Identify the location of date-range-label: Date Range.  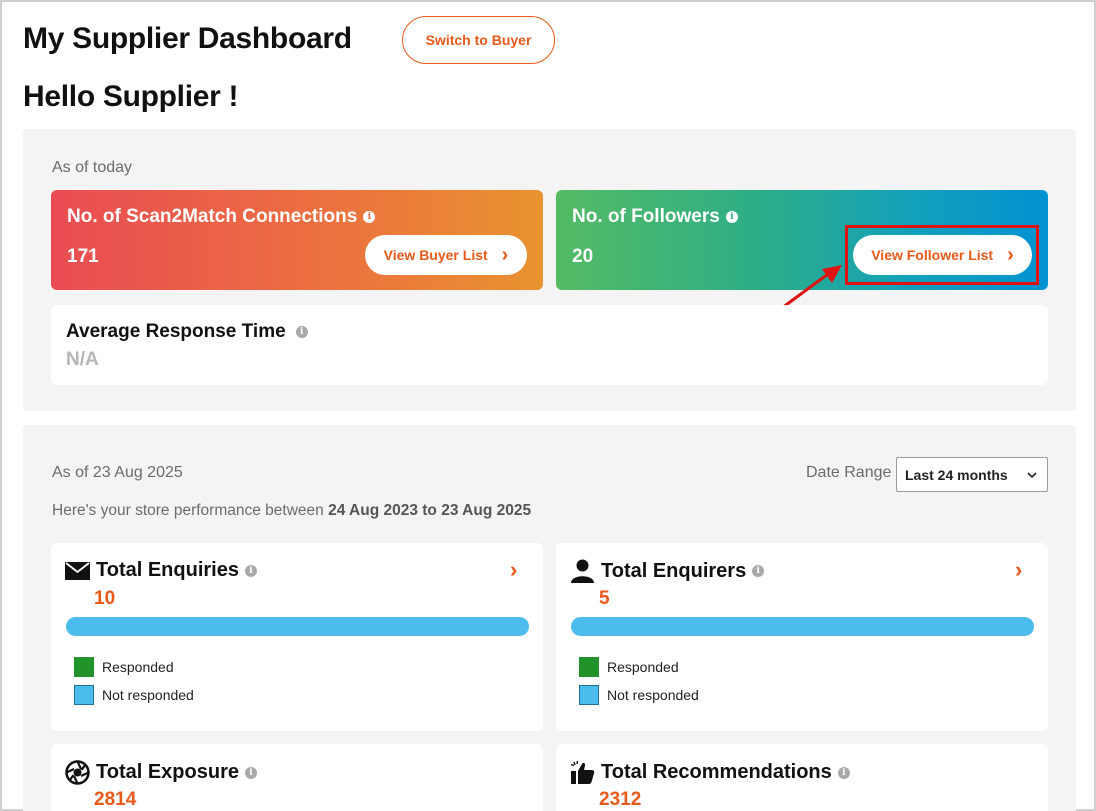
(849, 472).